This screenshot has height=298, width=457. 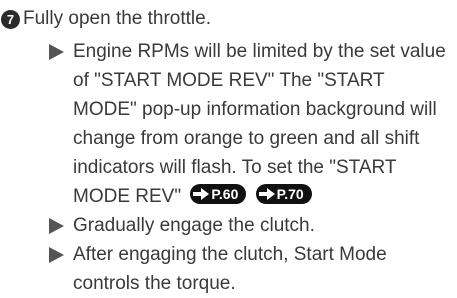 I want to click on instruction-item: Gradually engage the clutch., so click(x=249, y=225).